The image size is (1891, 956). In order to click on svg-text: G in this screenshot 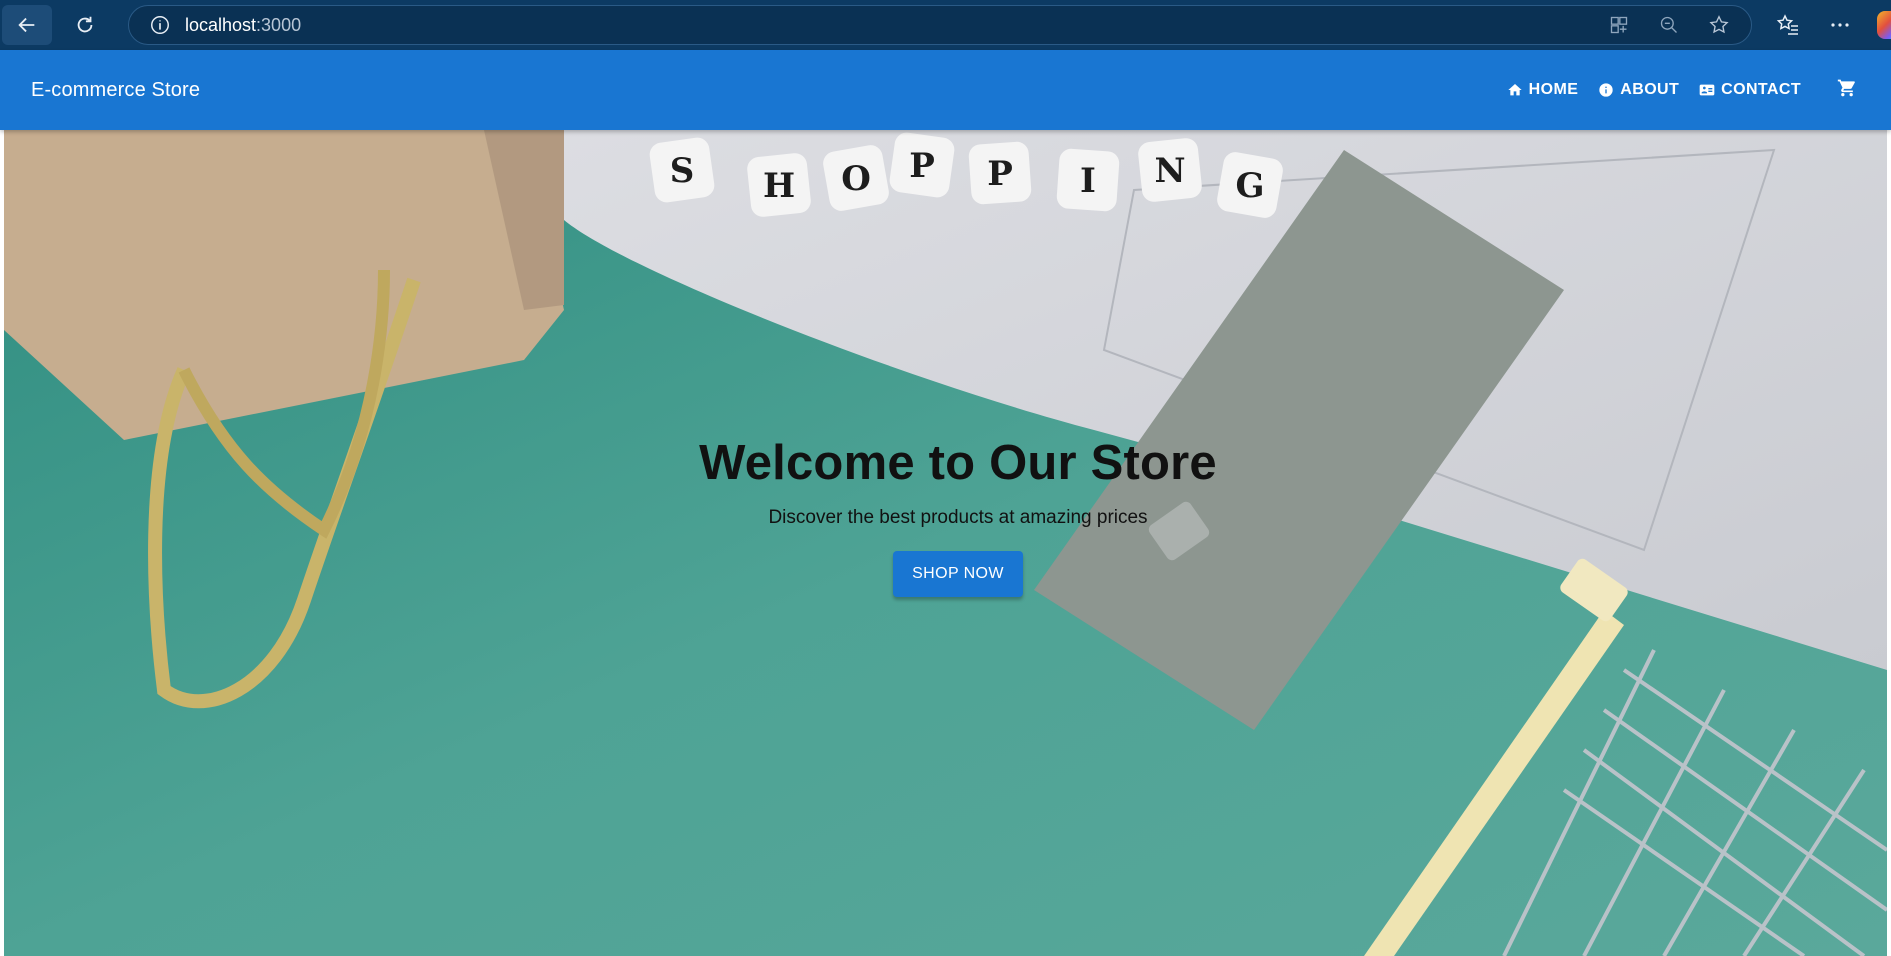, I will do `click(1249, 186)`.